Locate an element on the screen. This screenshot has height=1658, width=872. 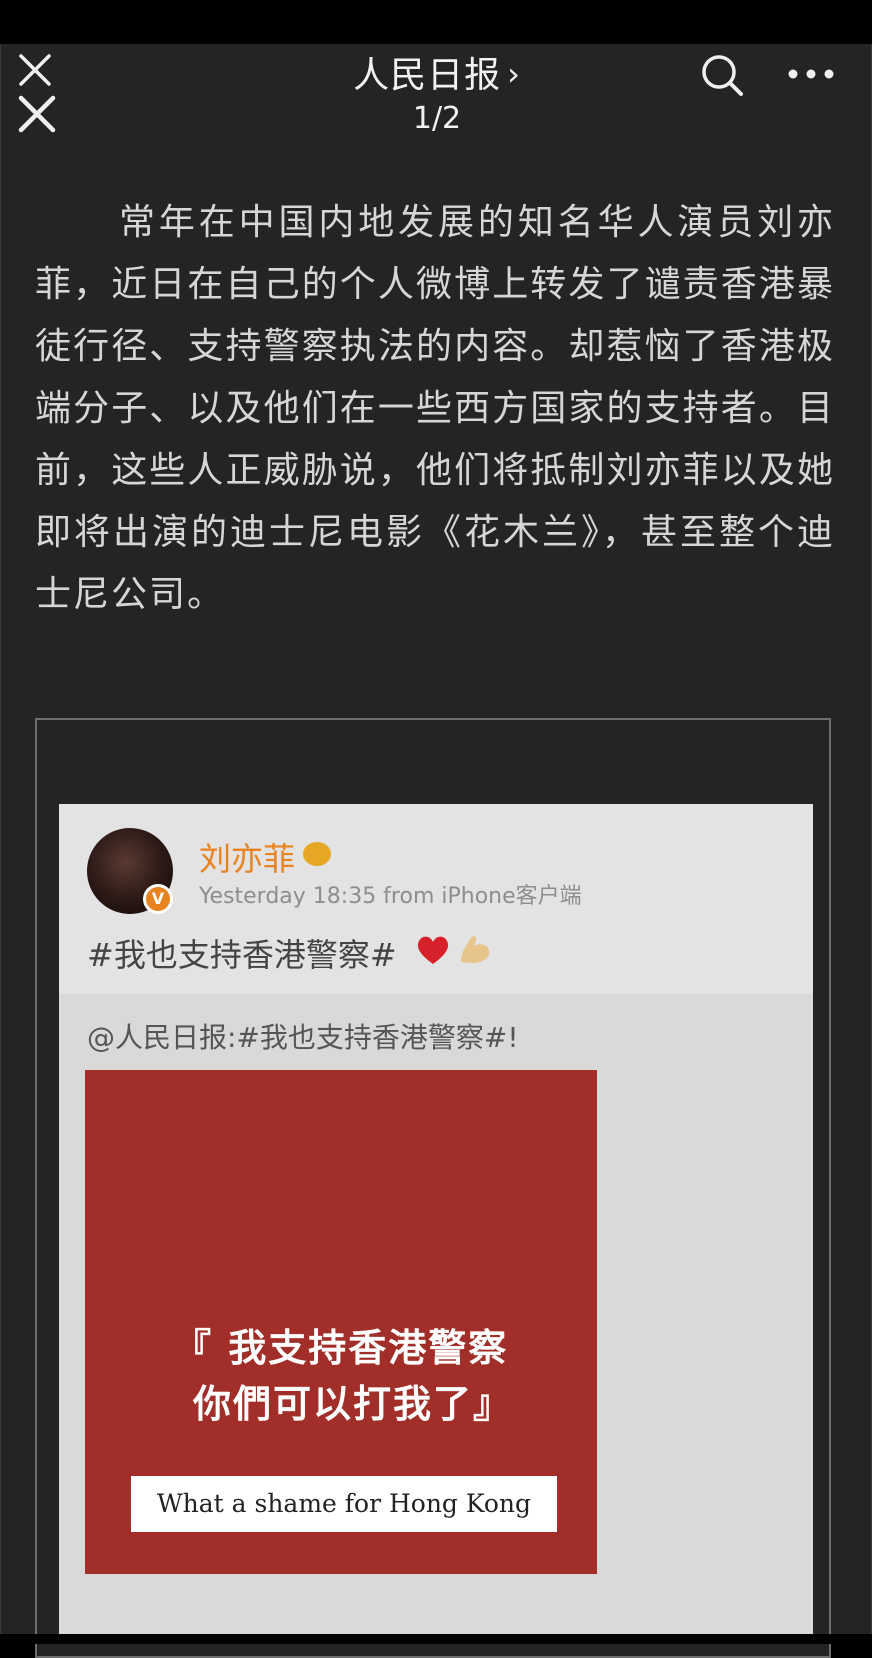
account-name-link: 人民日报 › is located at coordinates (437, 76).